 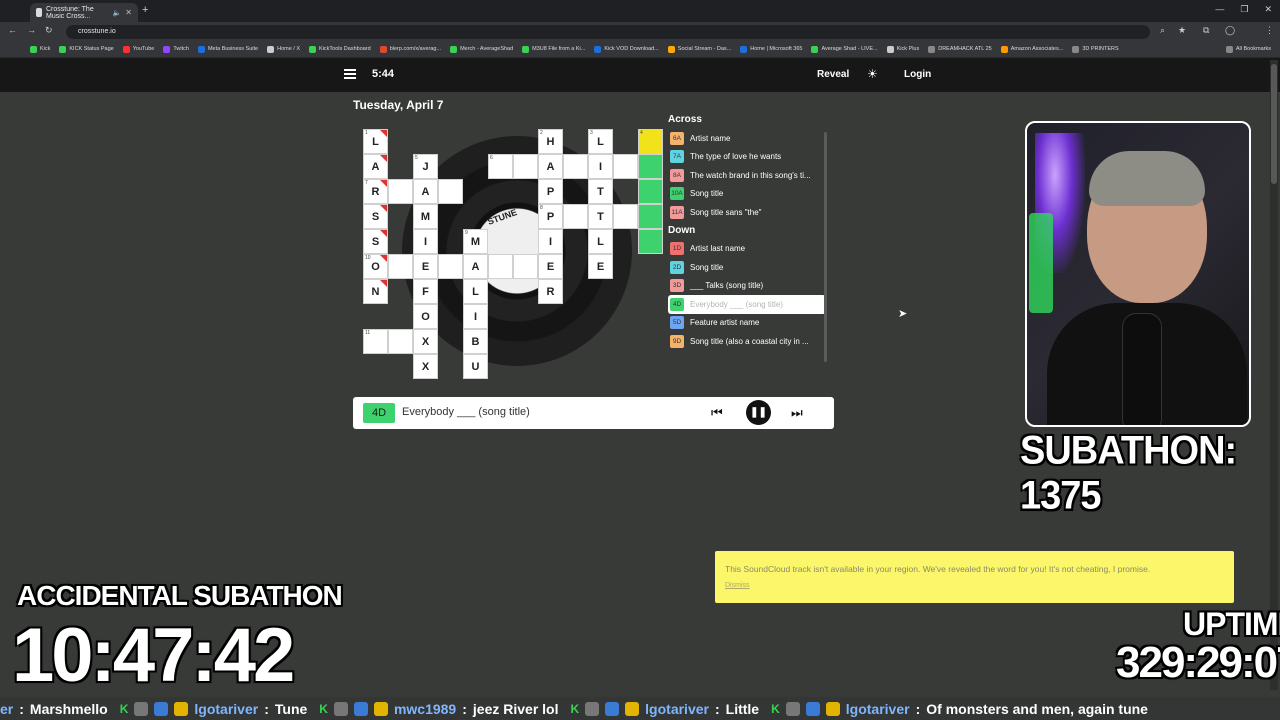 I want to click on bookmark-item: Meta Business Suite, so click(x=227, y=49).